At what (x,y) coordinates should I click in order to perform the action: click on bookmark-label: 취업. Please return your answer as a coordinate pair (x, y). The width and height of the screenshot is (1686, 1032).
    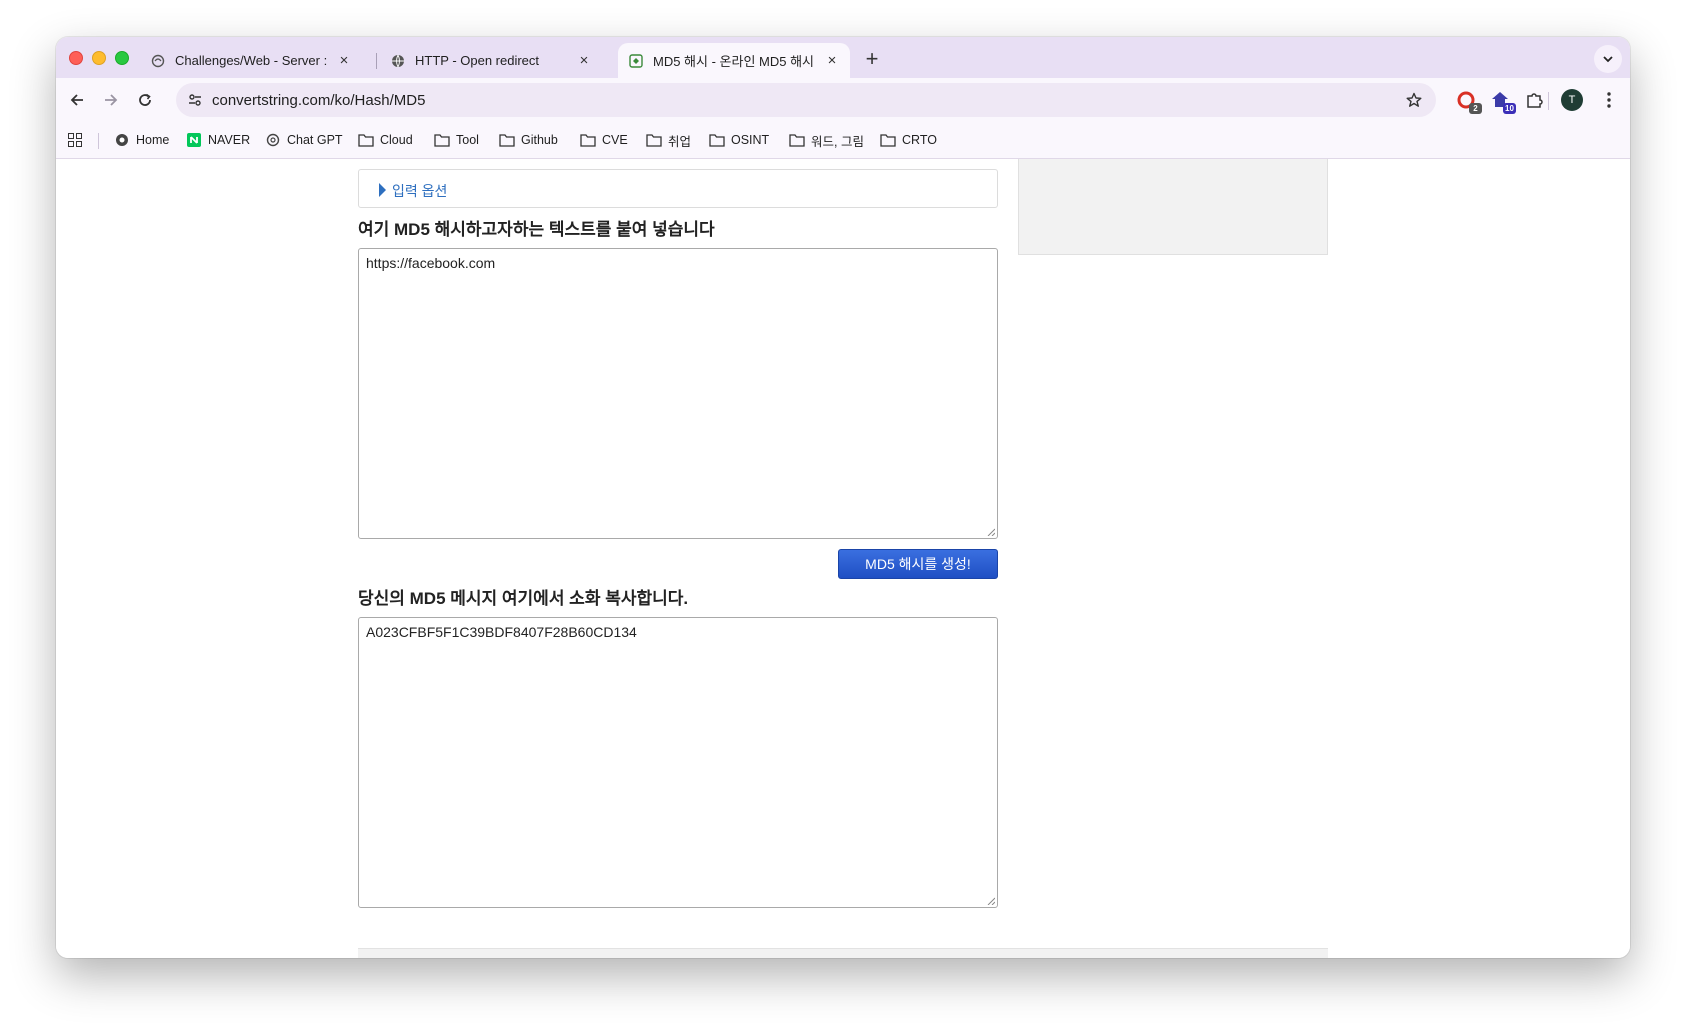
    Looking at the image, I should click on (680, 141).